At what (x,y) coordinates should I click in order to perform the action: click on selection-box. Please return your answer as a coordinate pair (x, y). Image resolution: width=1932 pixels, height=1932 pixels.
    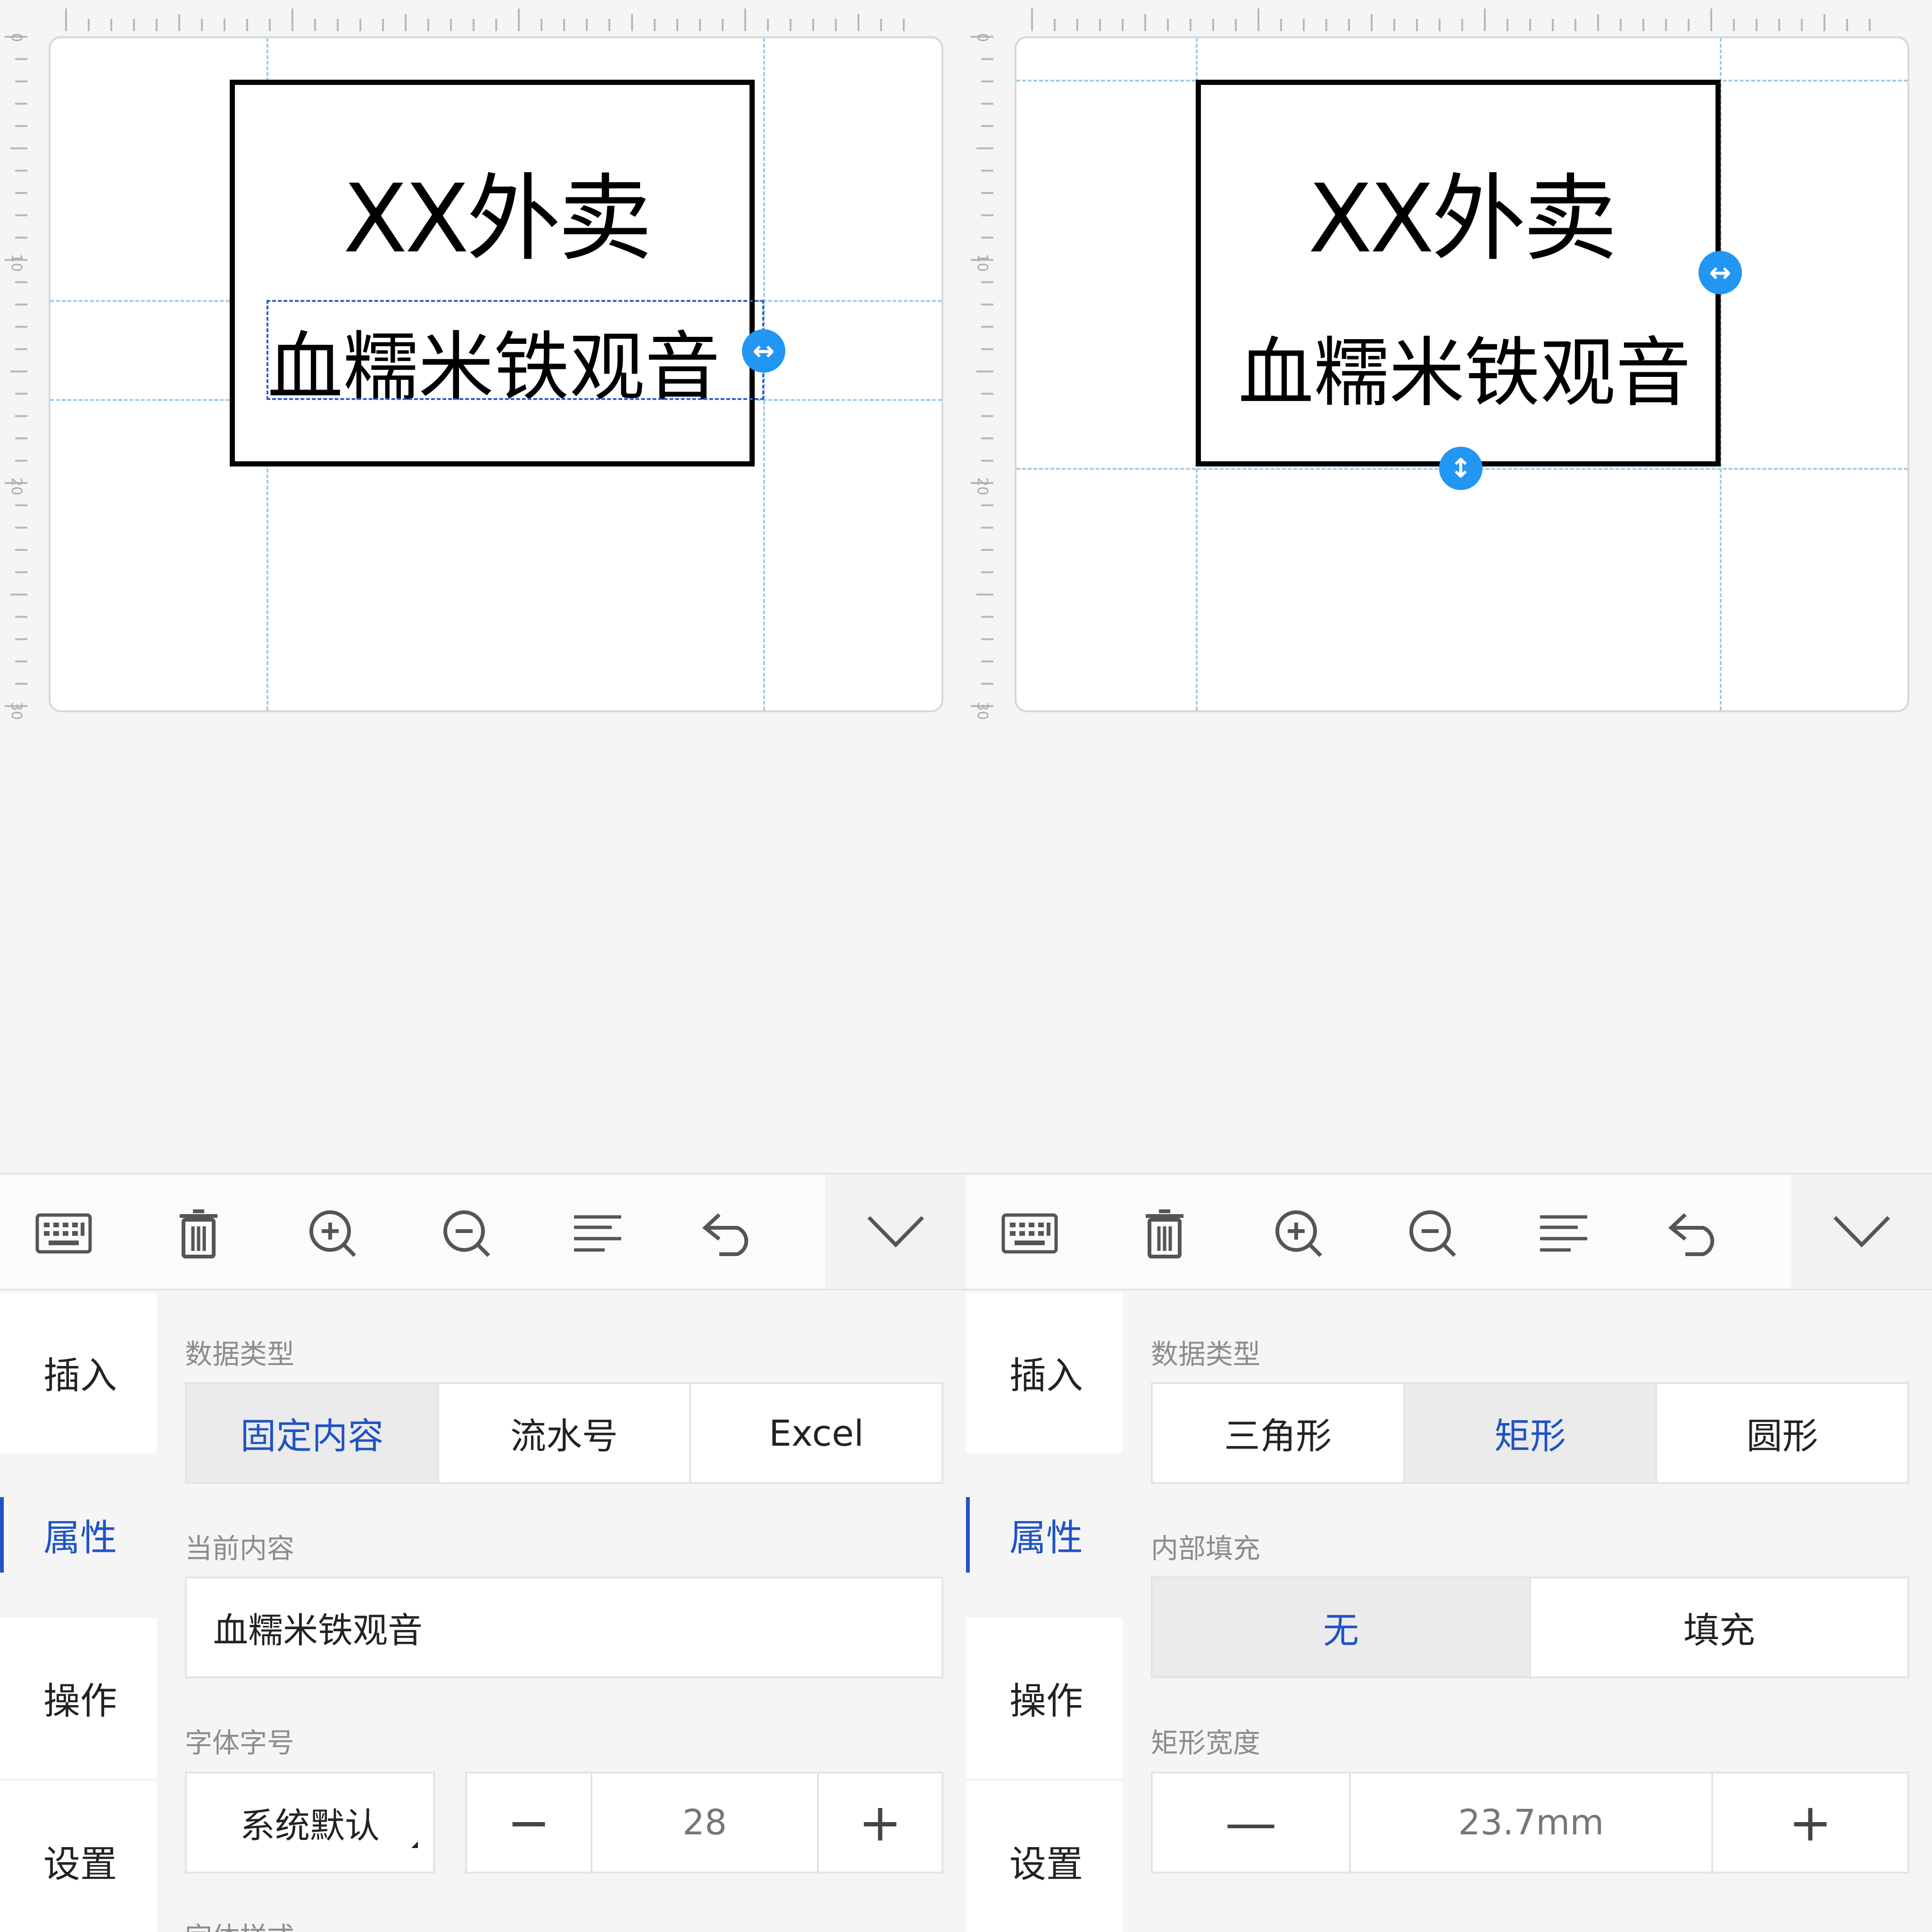
    Looking at the image, I should click on (515, 350).